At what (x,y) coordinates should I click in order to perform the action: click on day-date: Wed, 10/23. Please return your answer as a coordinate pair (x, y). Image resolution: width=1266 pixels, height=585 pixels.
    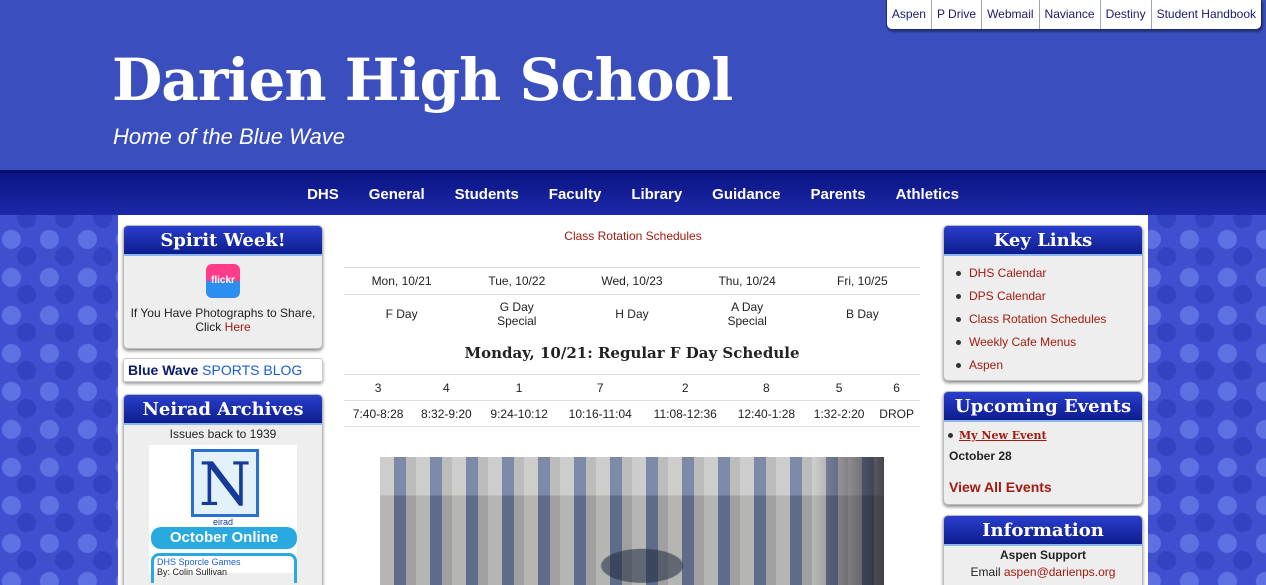
    Looking at the image, I should click on (632, 281).